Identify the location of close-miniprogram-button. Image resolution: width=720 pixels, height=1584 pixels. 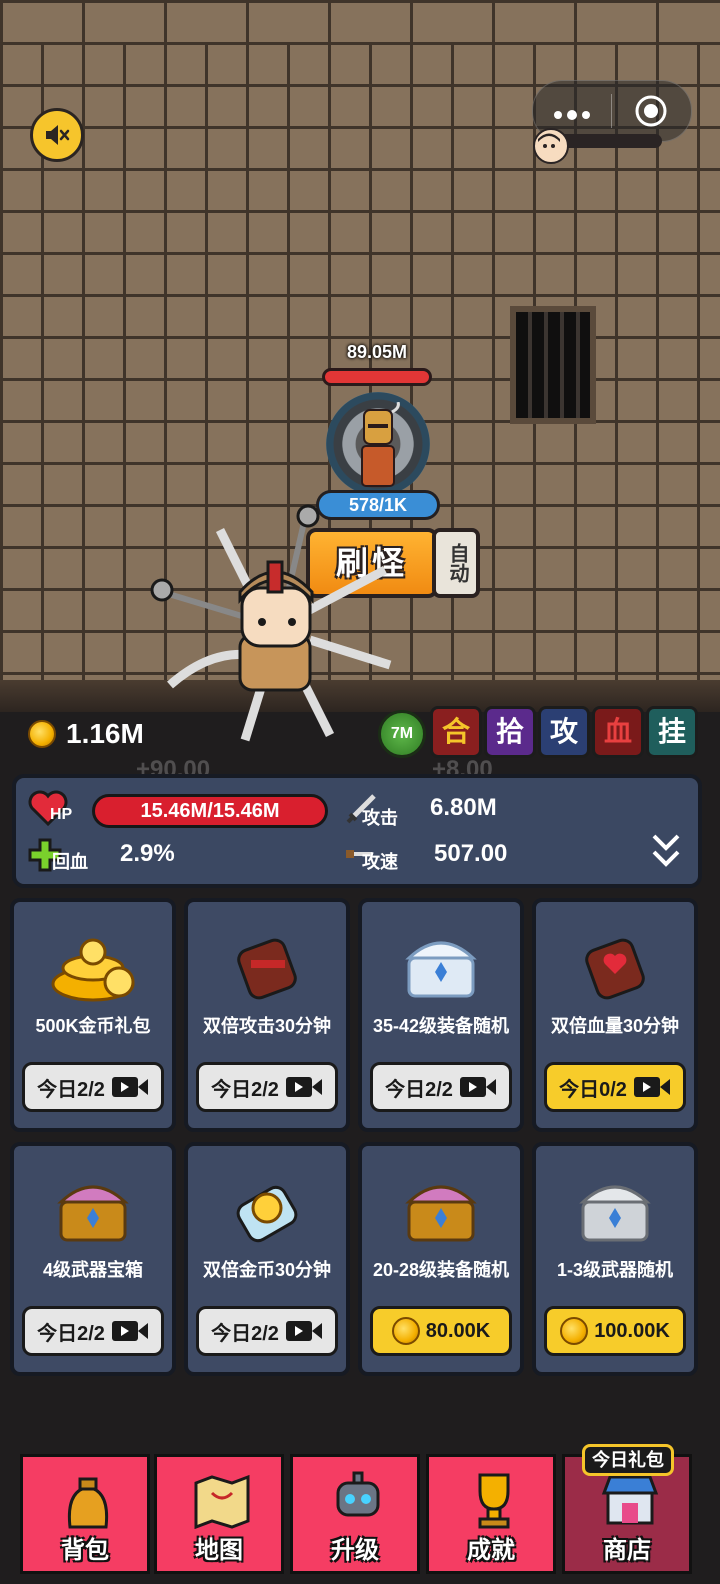
(651, 111).